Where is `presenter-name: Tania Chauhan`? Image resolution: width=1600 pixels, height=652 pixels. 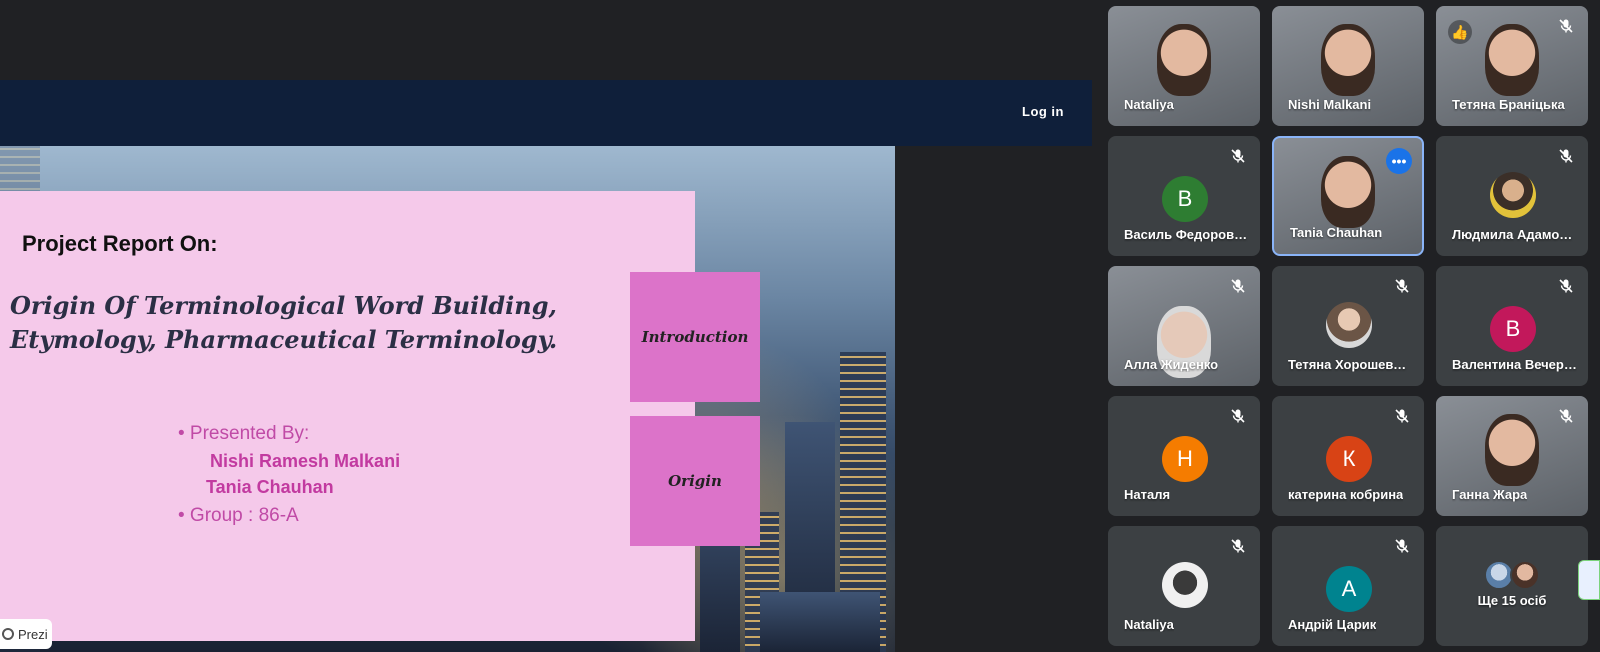 presenter-name: Tania Chauhan is located at coordinates (270, 487).